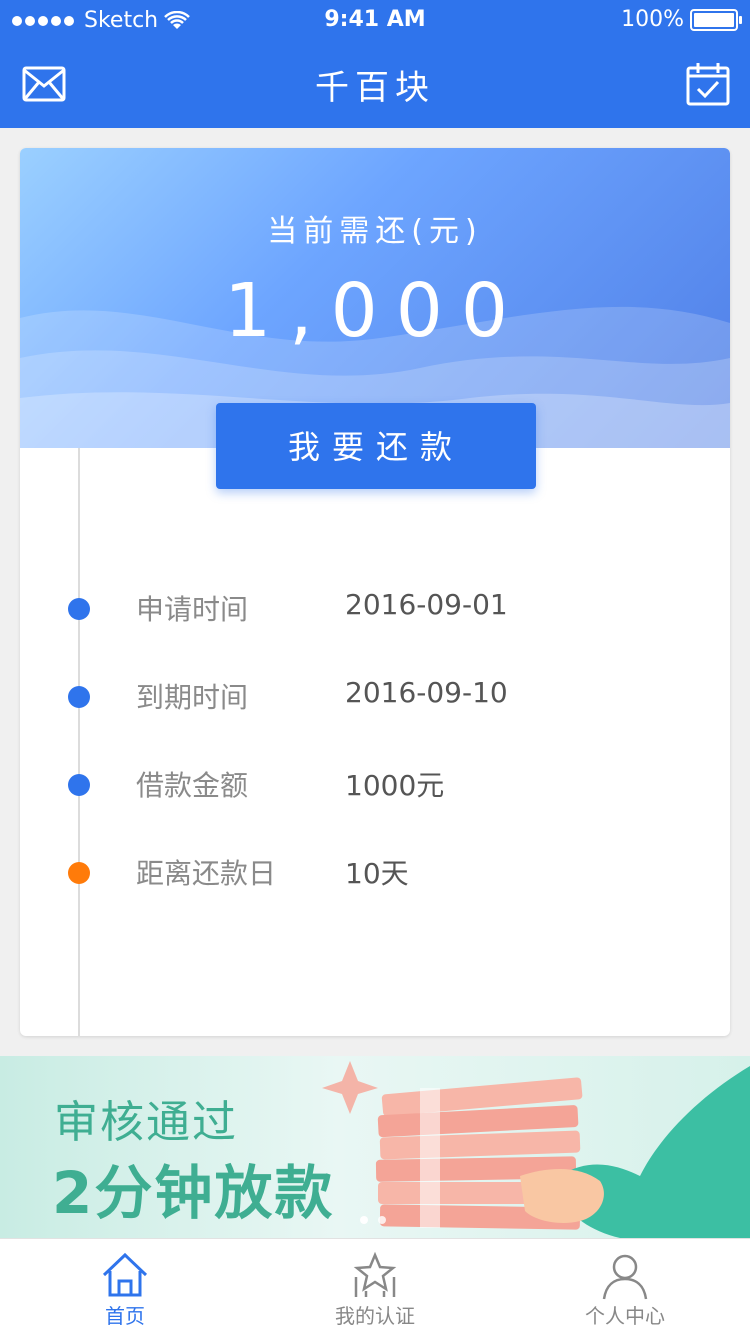 Image resolution: width=750 pixels, height=1335 pixels. What do you see at coordinates (375, 1274) in the screenshot?
I see `certification-star-icon` at bounding box center [375, 1274].